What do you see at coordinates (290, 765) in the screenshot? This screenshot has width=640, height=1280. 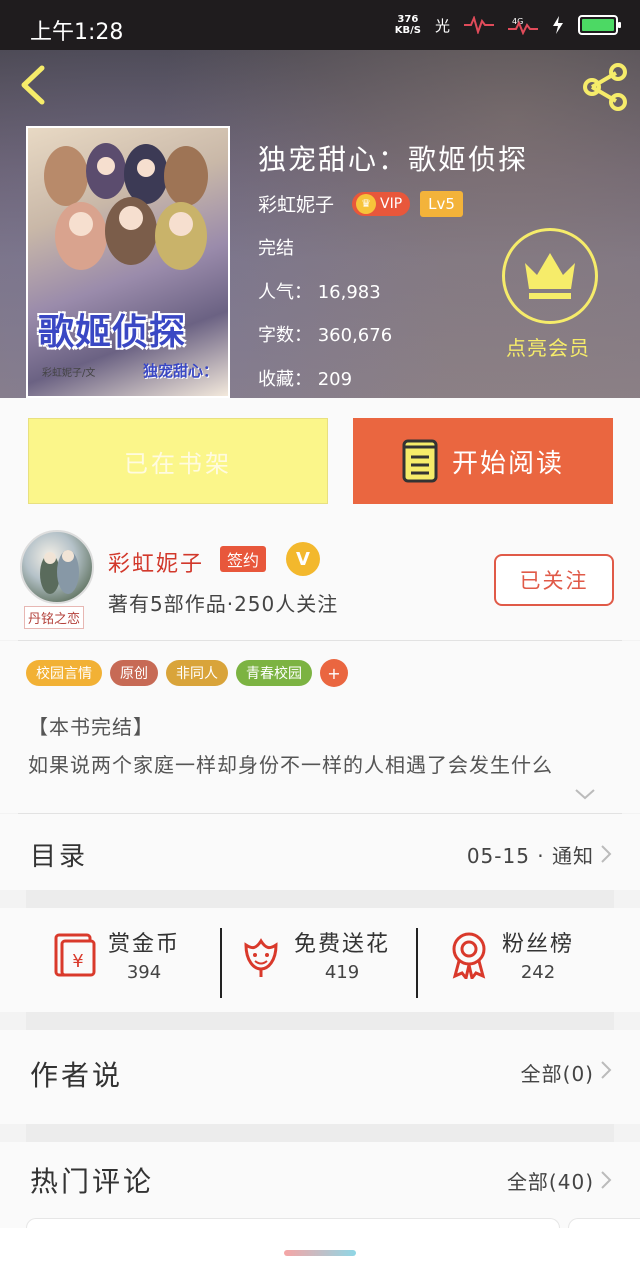 I see `intro-line-2: 如果说两个家庭一样却身份不一样的人相遇了会发生什么` at bounding box center [290, 765].